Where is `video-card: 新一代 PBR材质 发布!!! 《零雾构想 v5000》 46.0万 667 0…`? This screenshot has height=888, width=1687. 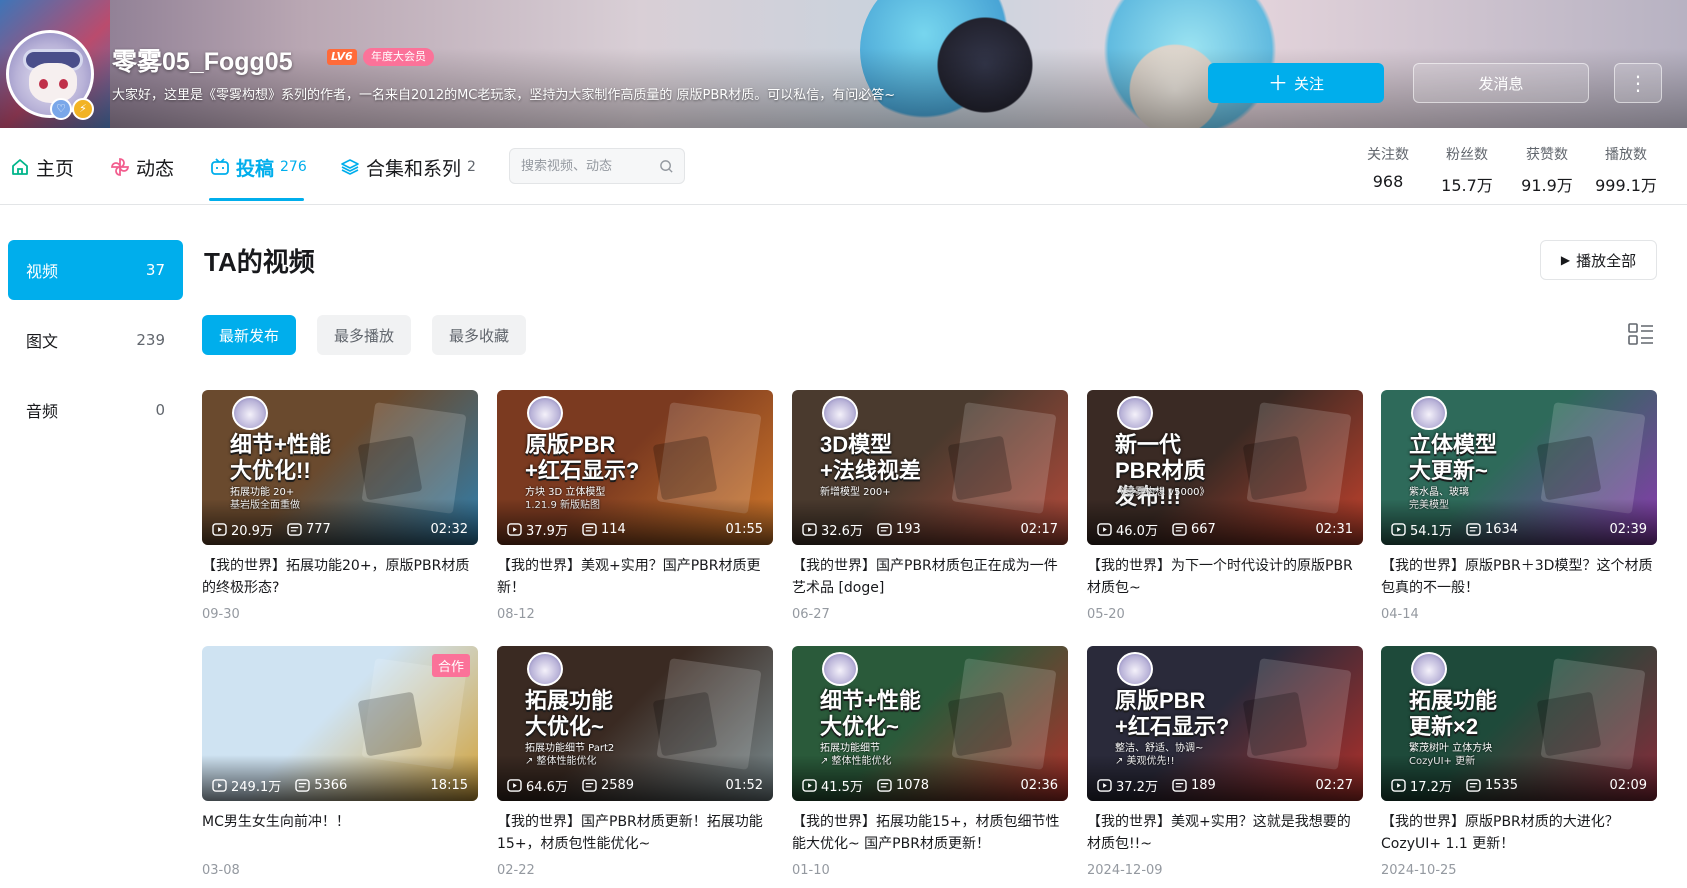 video-card: 新一代 PBR材质 发布!!! 《零雾构想 v5000》 46.0万 667 0… is located at coordinates (1225, 506).